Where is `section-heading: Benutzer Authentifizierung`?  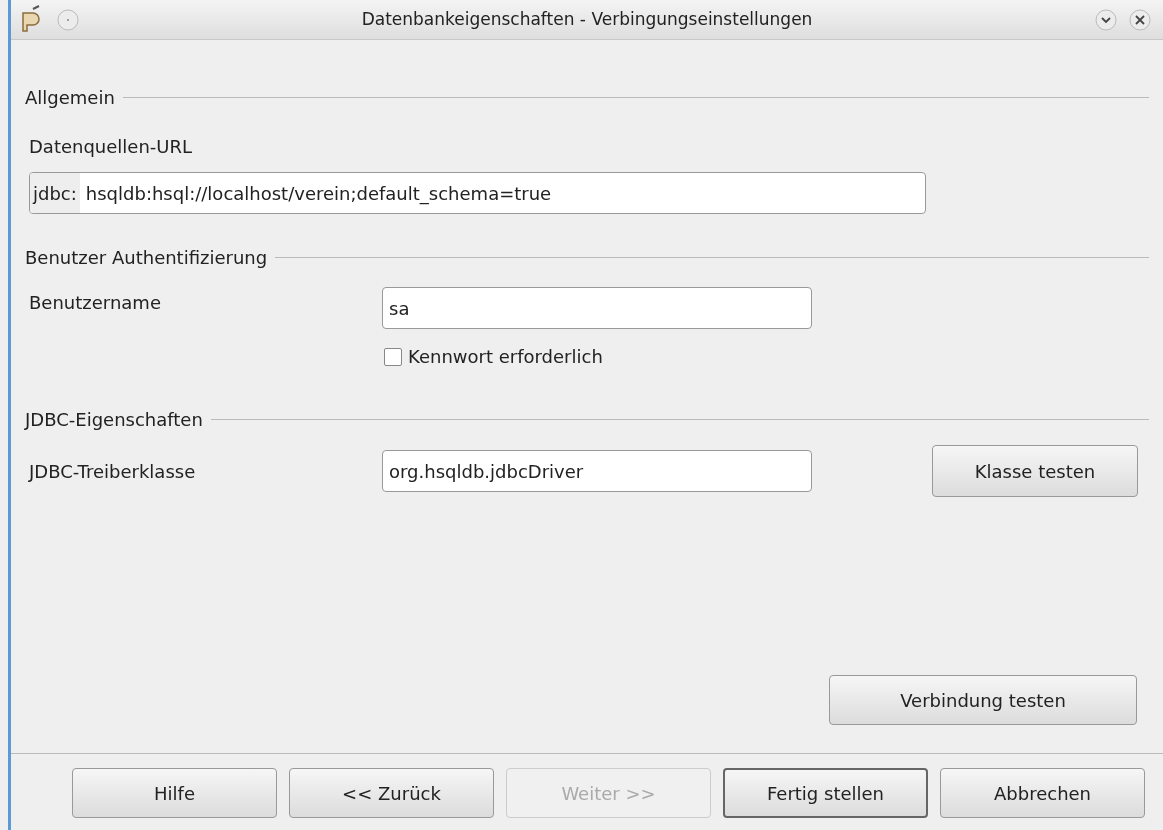
section-heading: Benutzer Authentifizierung is located at coordinates (146, 258).